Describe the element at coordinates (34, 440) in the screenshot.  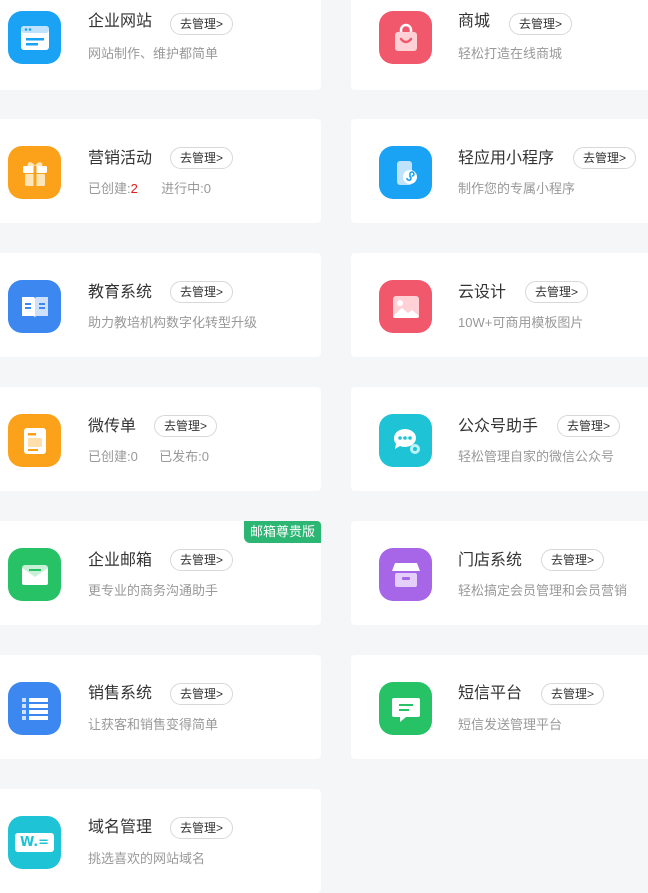
I see `flyer-icon` at that location.